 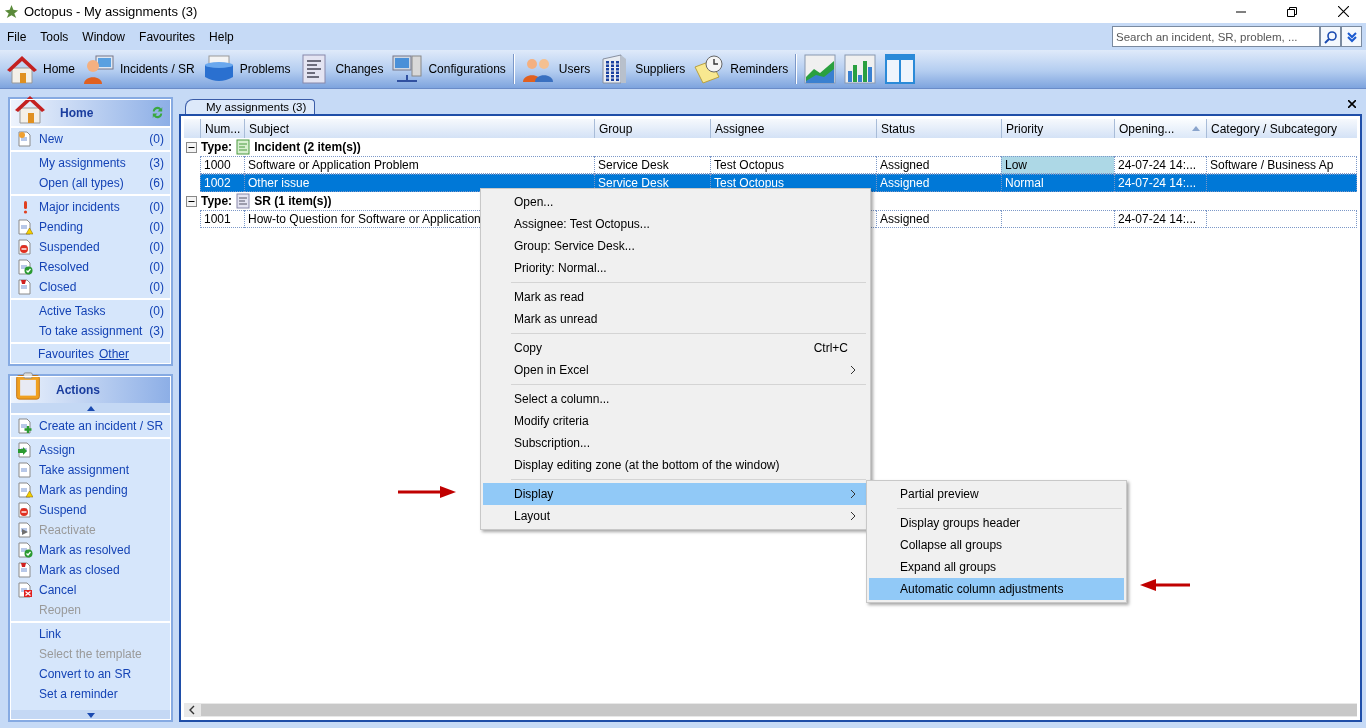 What do you see at coordinates (90, 247) in the screenshot?
I see `sidebar-item: Suspended (0)` at bounding box center [90, 247].